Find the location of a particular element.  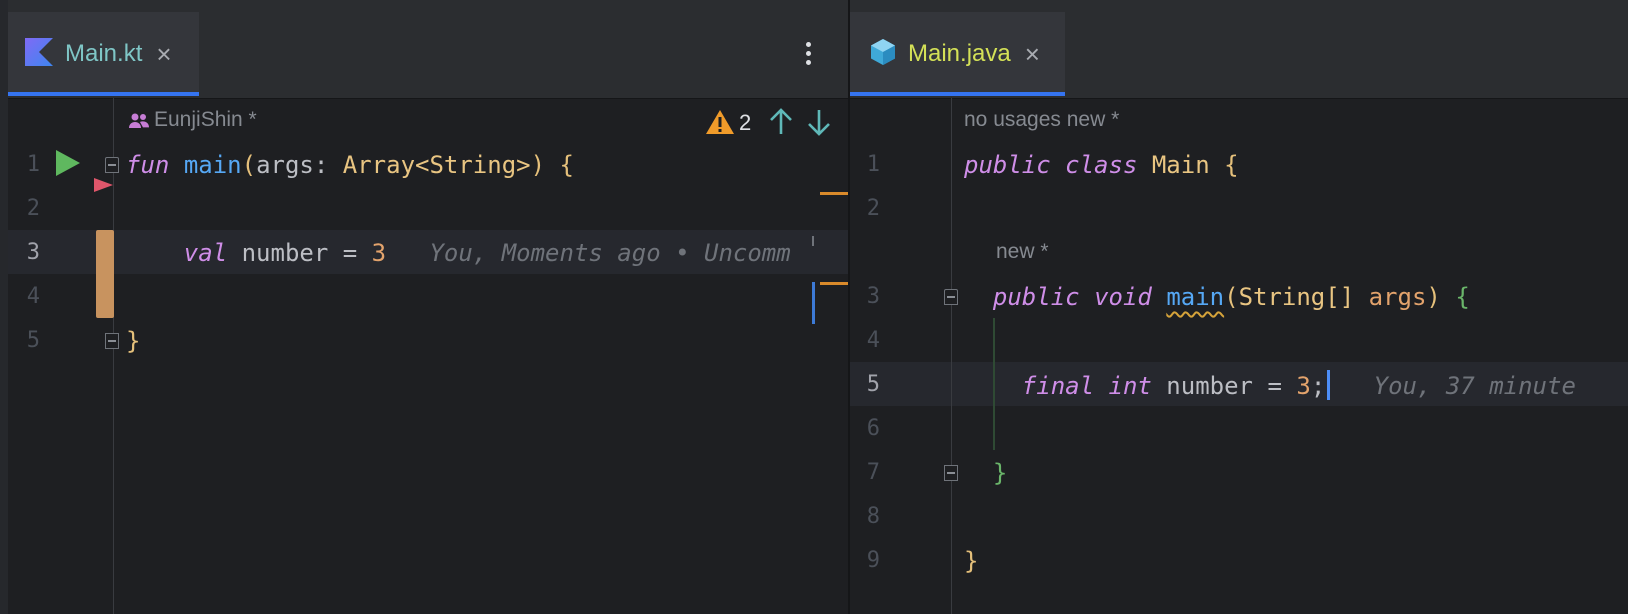

vcs-modified-marker is located at coordinates (105, 274).